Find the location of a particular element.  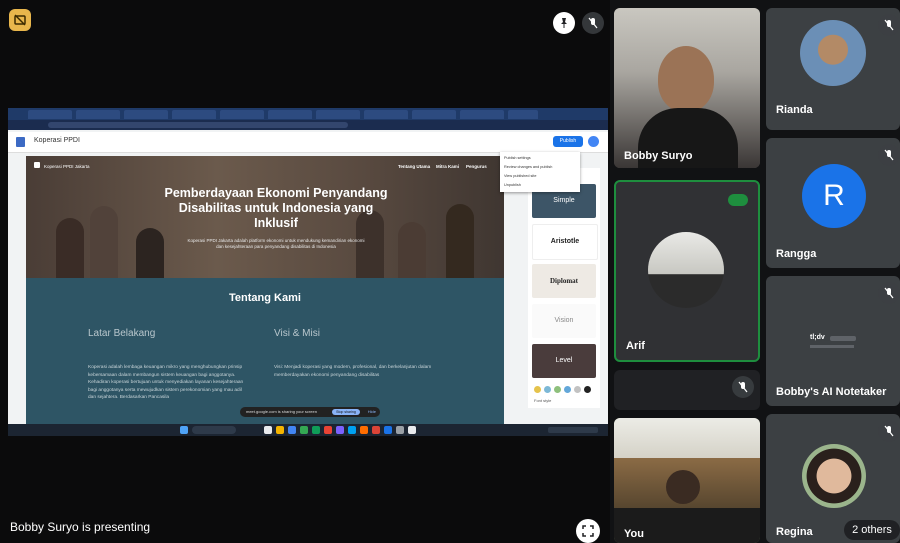

os-taskbar is located at coordinates (308, 430).